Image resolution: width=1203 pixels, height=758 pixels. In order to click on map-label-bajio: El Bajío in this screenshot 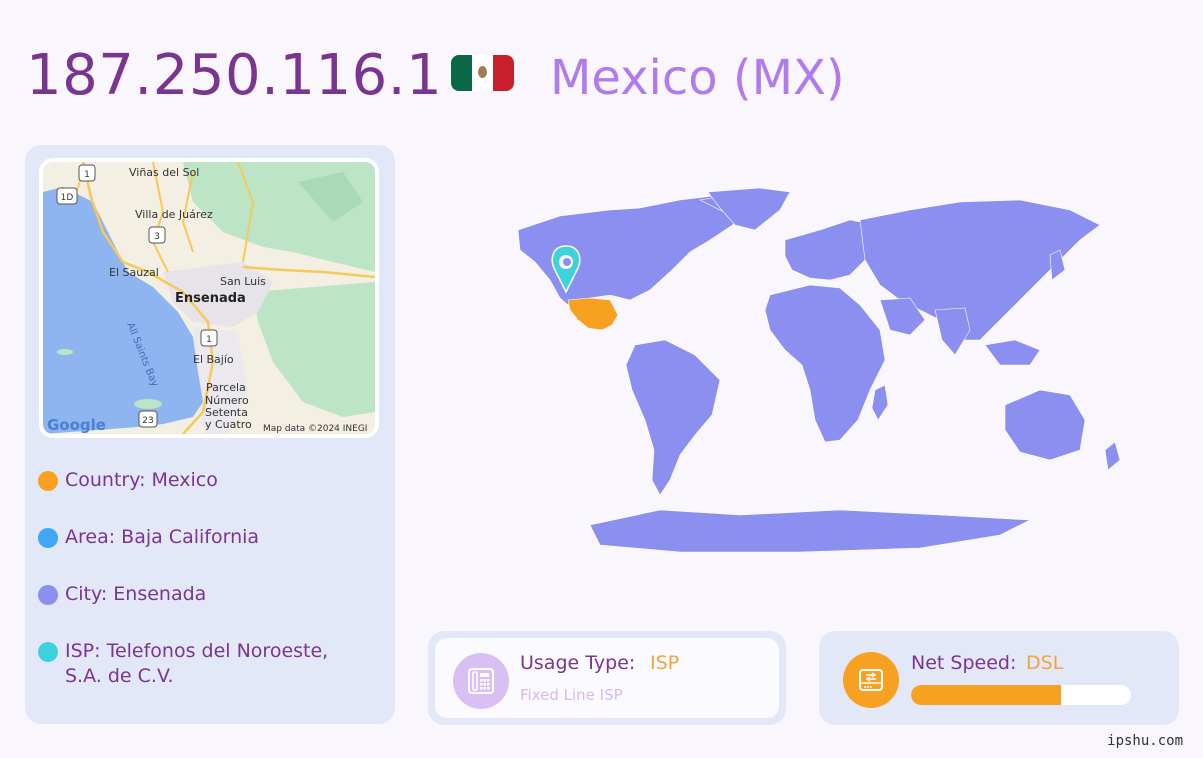, I will do `click(213, 359)`.